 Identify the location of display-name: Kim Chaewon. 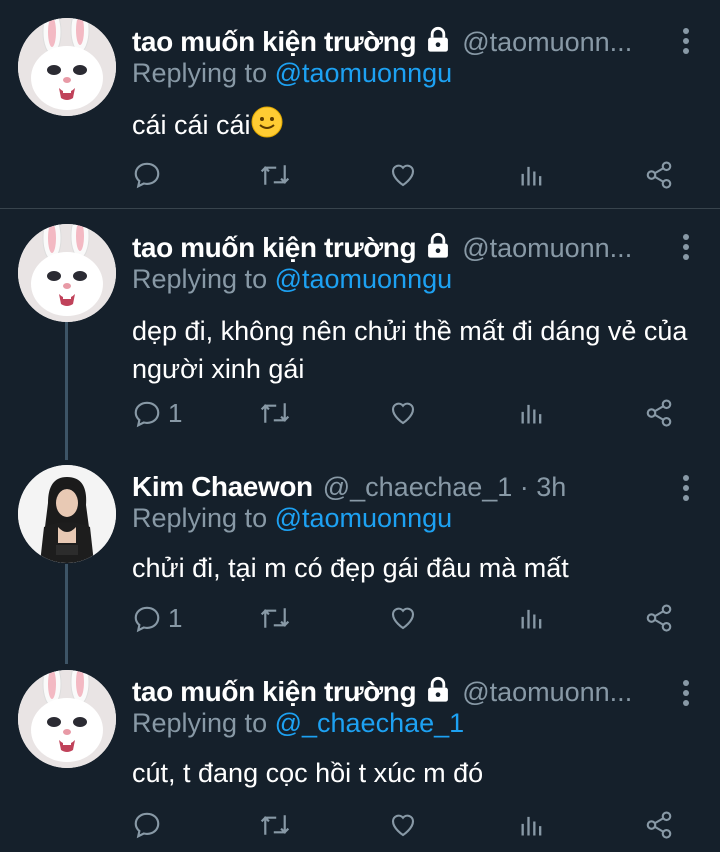
(222, 487).